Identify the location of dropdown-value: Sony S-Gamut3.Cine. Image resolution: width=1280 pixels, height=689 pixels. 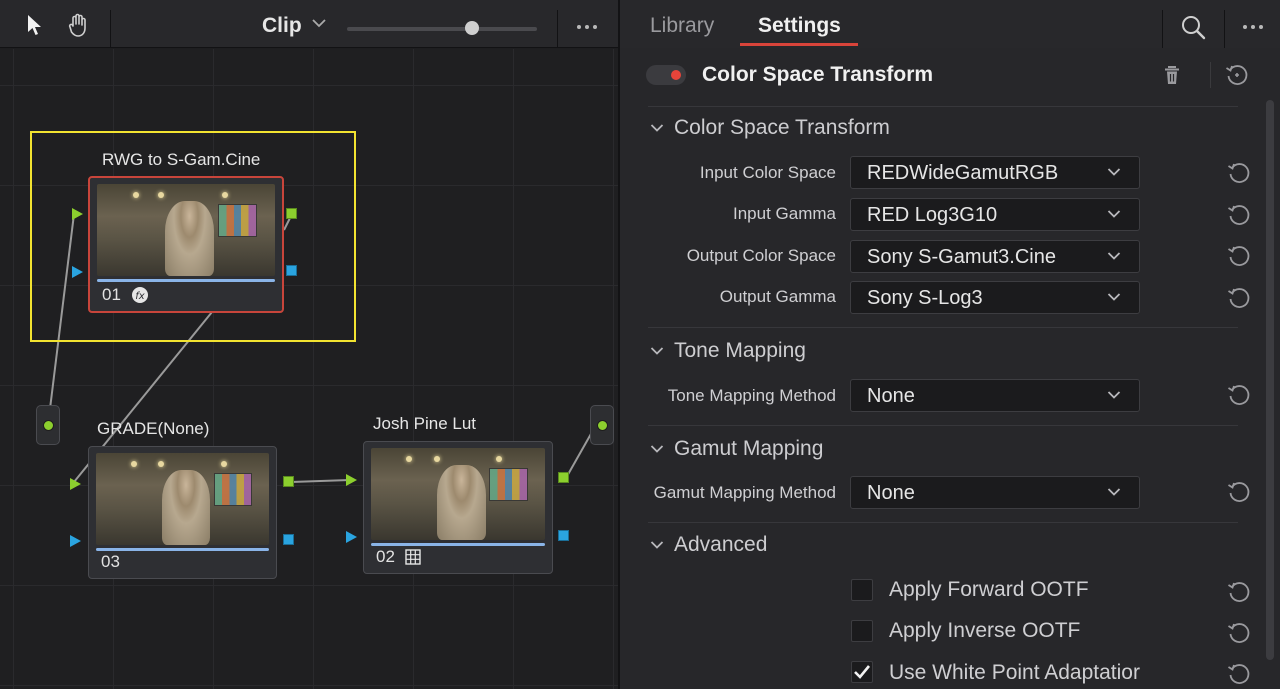
(961, 257).